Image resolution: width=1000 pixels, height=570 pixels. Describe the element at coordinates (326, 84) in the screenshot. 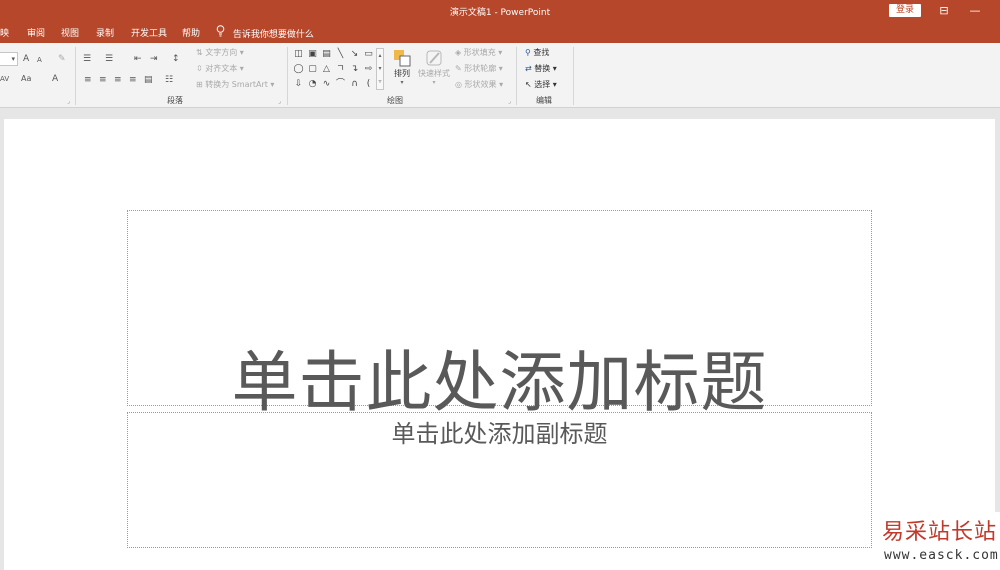

I see `shape-freeform-icon: ∿` at that location.